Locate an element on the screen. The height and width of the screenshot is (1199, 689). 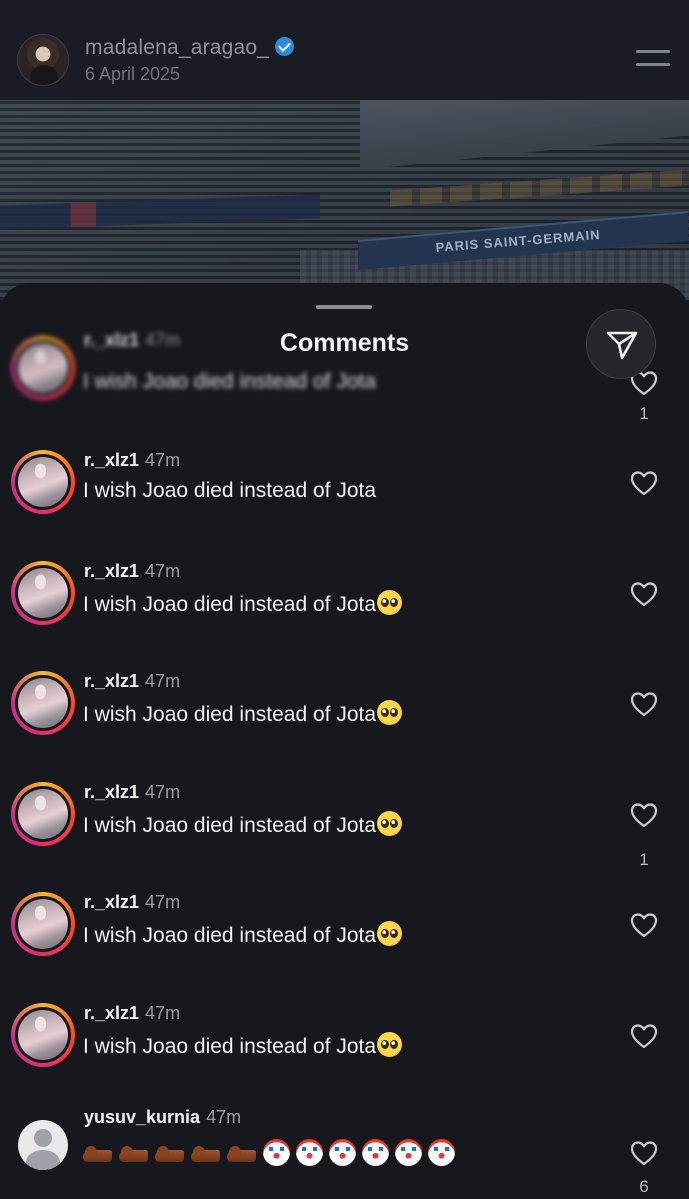
post-author-username: madalena_aragao_ is located at coordinates (177, 47).